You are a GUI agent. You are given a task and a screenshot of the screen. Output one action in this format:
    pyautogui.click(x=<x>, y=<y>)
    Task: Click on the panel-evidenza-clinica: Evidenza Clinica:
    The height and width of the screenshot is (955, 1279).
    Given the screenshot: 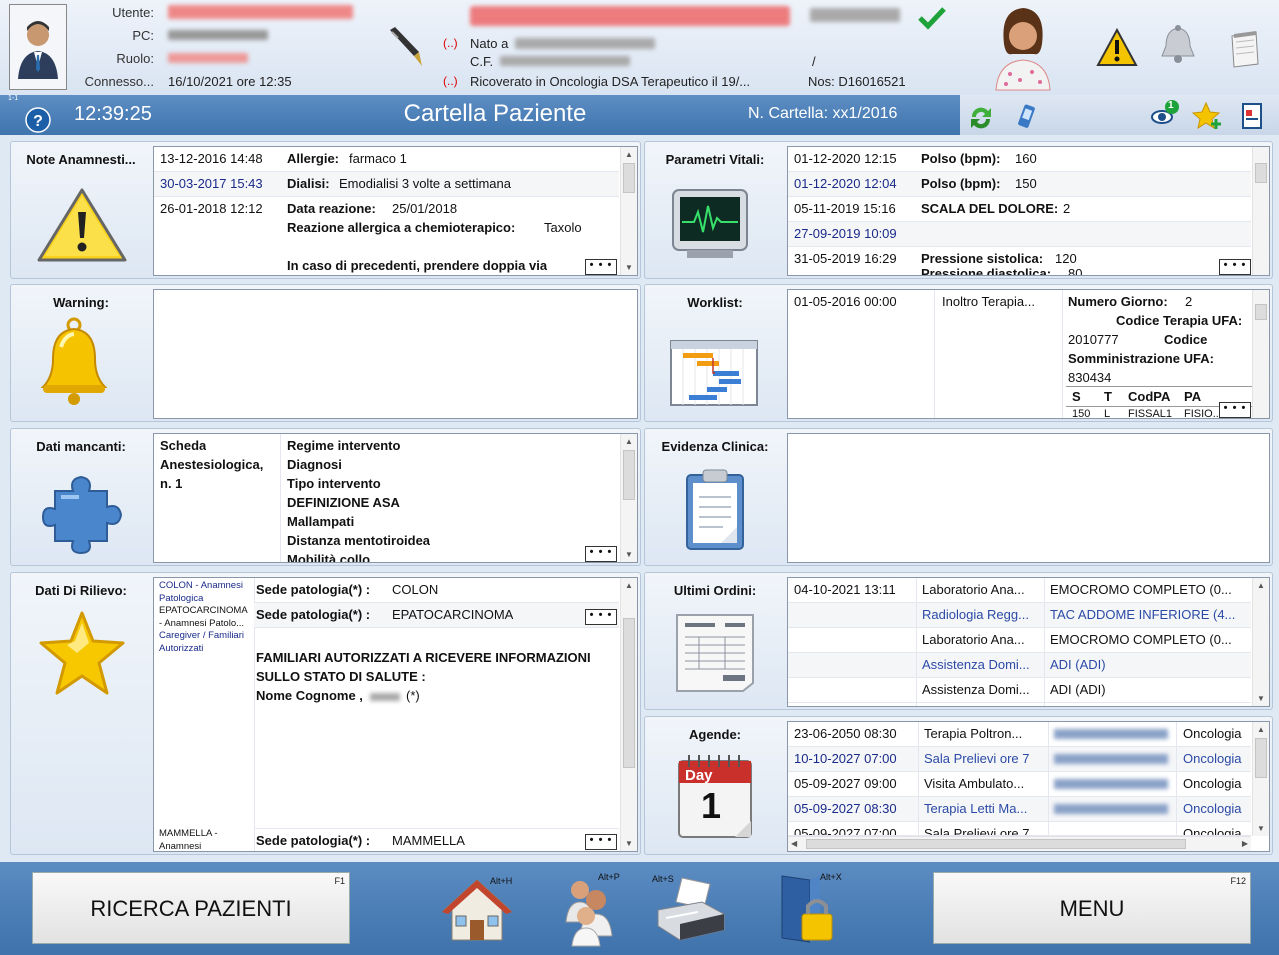 What is the action you would take?
    pyautogui.click(x=958, y=497)
    